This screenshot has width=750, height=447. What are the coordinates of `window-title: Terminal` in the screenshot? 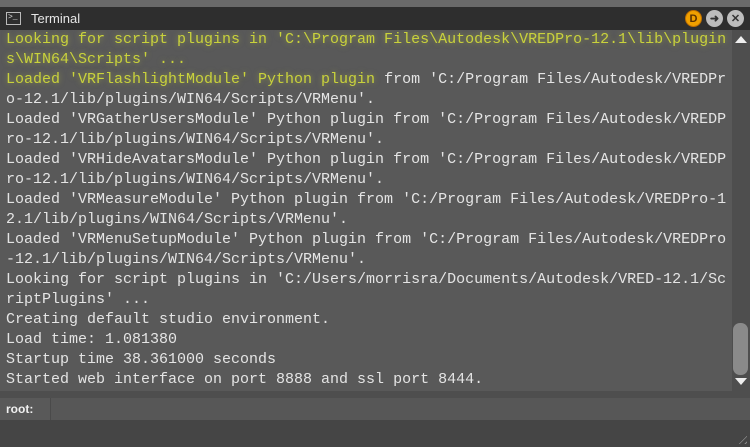 It's located at (56, 18).